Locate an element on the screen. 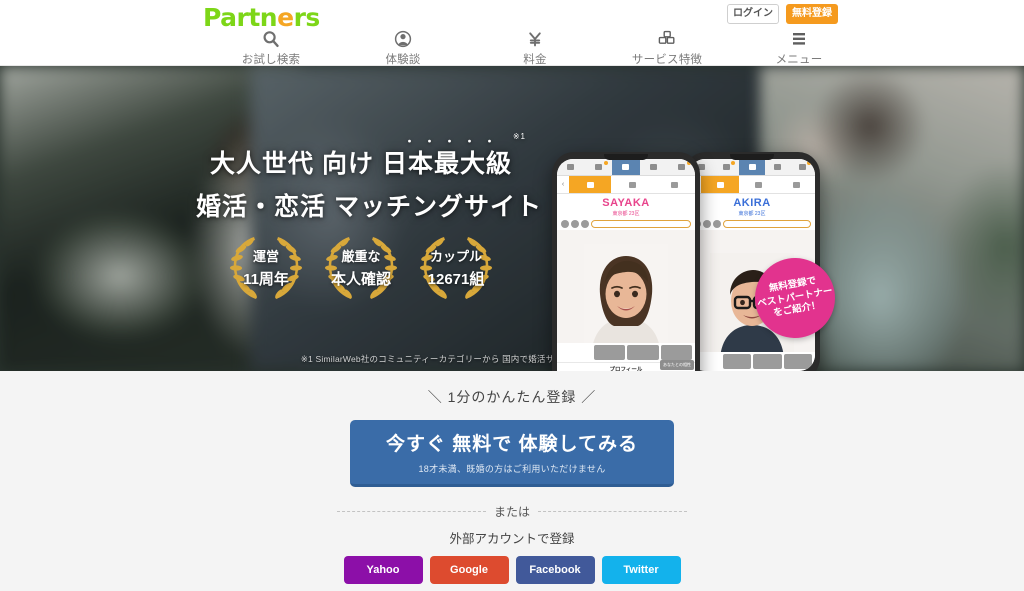 The image size is (1024, 591). search-icon is located at coordinates (271, 39).